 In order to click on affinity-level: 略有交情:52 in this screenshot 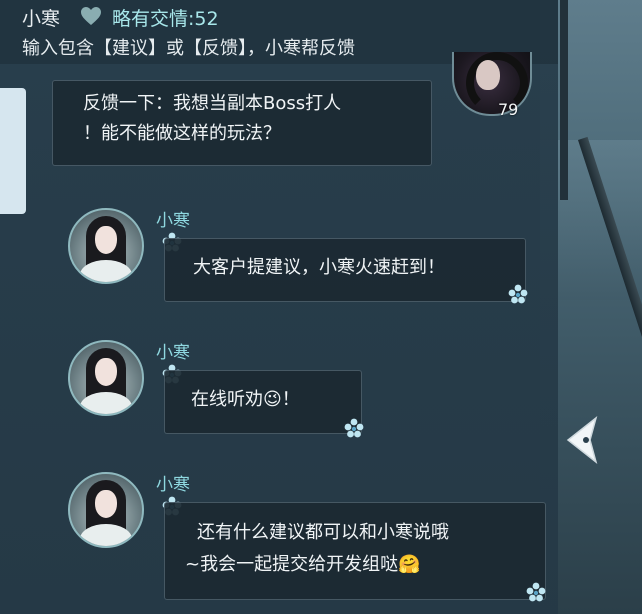, I will do `click(165, 19)`.